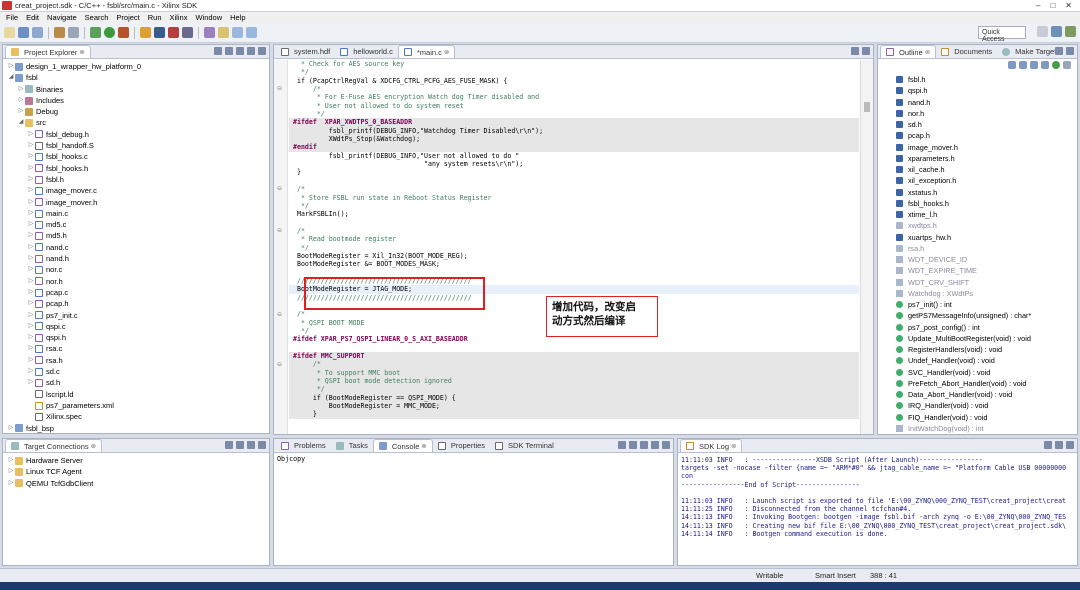 The width and height of the screenshot is (1080, 590). Describe the element at coordinates (986, 180) in the screenshot. I see `outline-item: xil_exception.h` at that location.